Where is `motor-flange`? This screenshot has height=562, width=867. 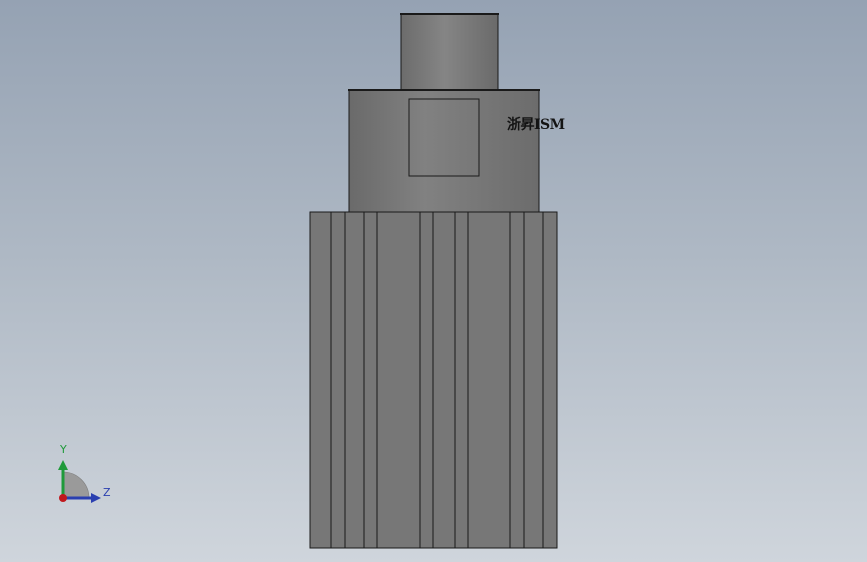
motor-flange is located at coordinates (444, 151).